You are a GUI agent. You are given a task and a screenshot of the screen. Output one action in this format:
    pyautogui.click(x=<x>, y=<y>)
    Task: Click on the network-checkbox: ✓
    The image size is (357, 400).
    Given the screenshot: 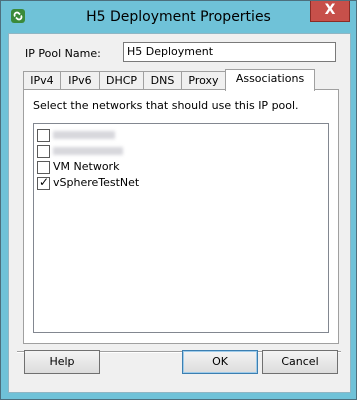 What is the action you would take?
    pyautogui.click(x=43, y=182)
    